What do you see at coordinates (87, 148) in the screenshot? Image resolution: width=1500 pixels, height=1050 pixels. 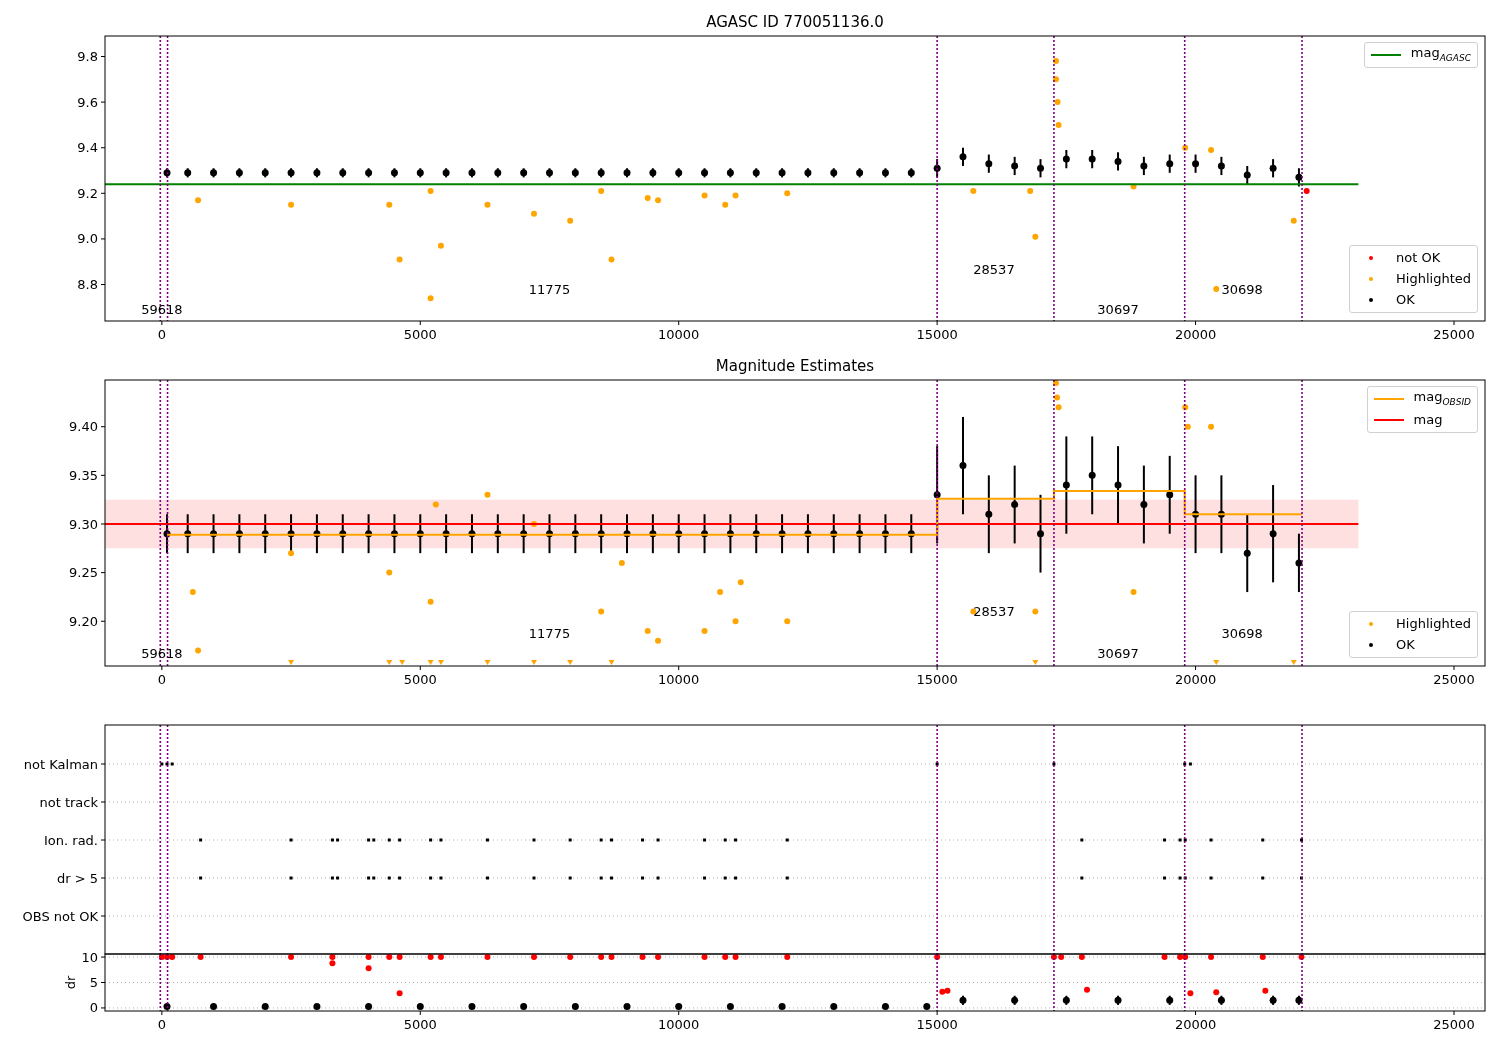 I see `tick-label: 9.4` at bounding box center [87, 148].